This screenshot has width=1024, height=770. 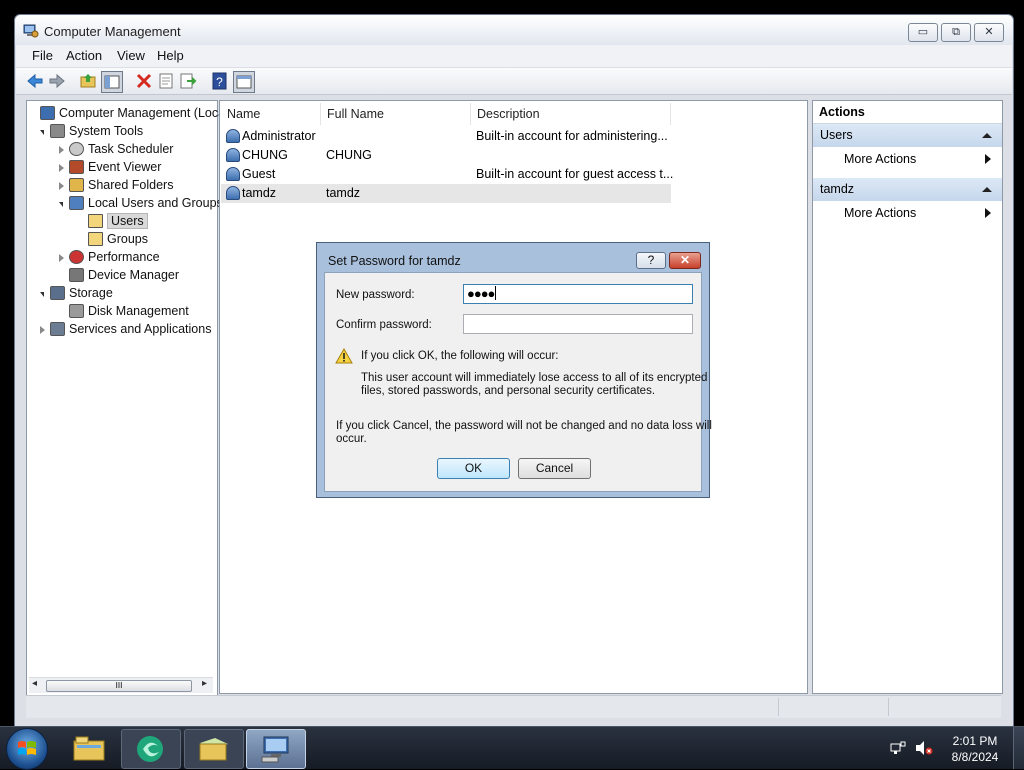 I want to click on scroll-left-icon: ◂, so click(x=34, y=683).